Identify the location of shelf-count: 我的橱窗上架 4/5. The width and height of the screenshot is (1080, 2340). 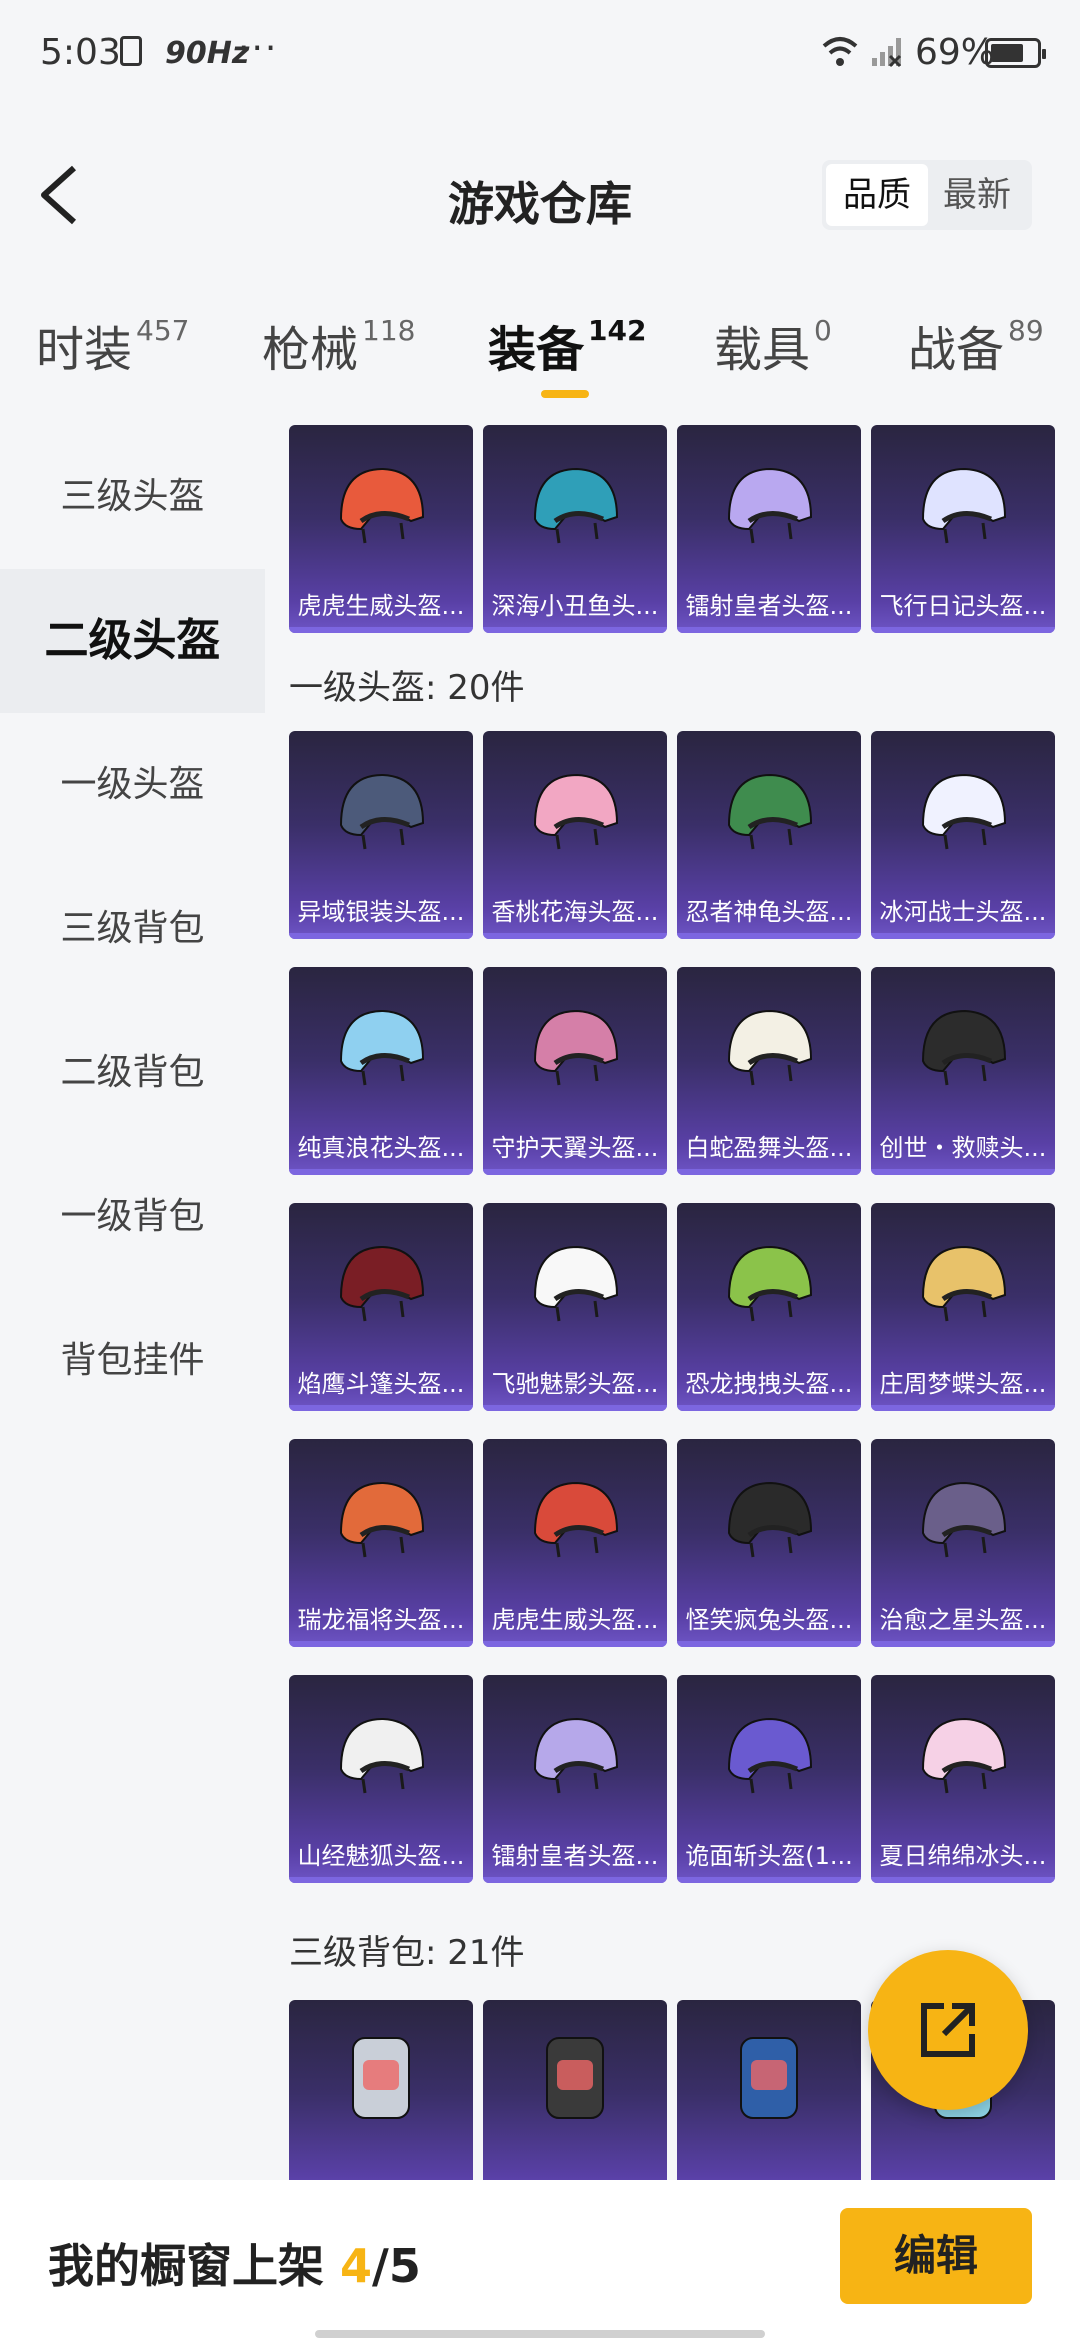
(234, 2263).